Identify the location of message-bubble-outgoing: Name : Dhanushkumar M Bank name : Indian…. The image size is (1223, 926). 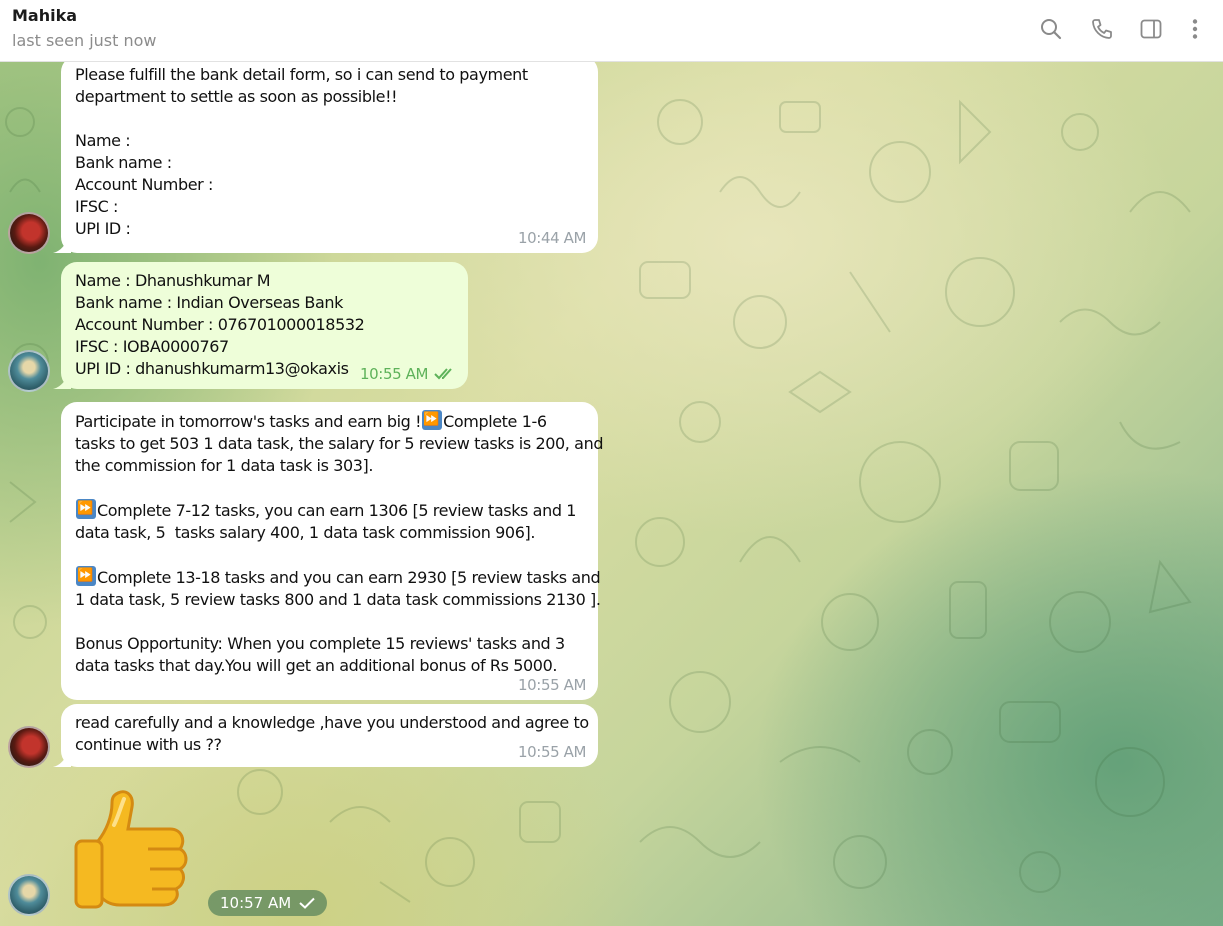
(260, 325).